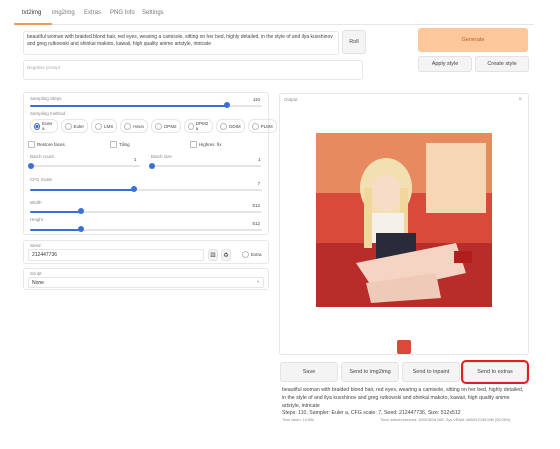 The image size is (560, 449). I want to click on height-slider, so click(146, 230).